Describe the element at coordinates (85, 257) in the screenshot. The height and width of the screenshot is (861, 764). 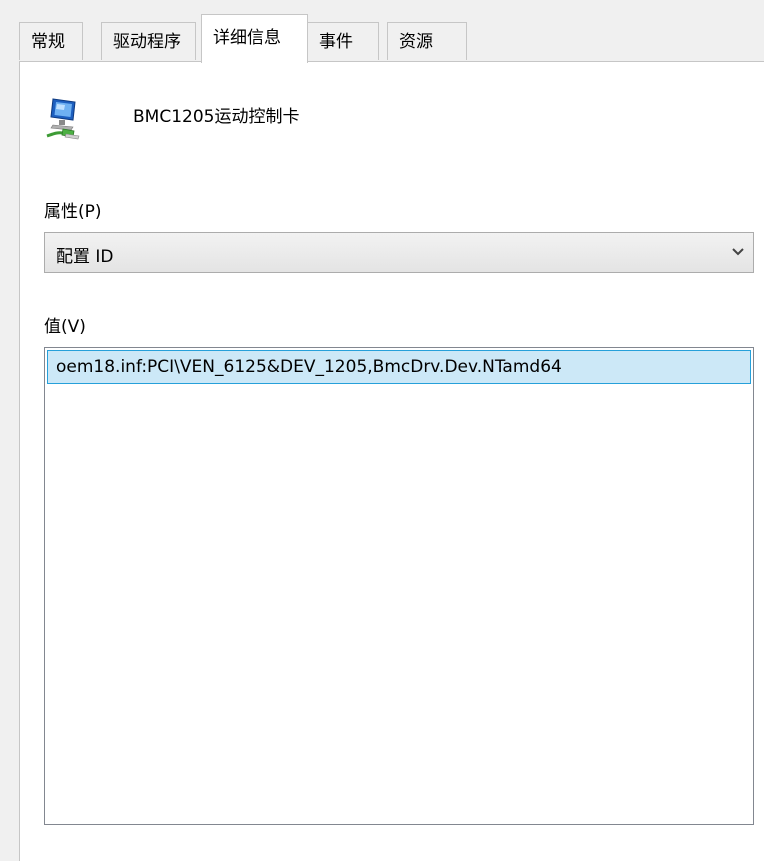
I see `property-selected-value: 配置 ID` at that location.